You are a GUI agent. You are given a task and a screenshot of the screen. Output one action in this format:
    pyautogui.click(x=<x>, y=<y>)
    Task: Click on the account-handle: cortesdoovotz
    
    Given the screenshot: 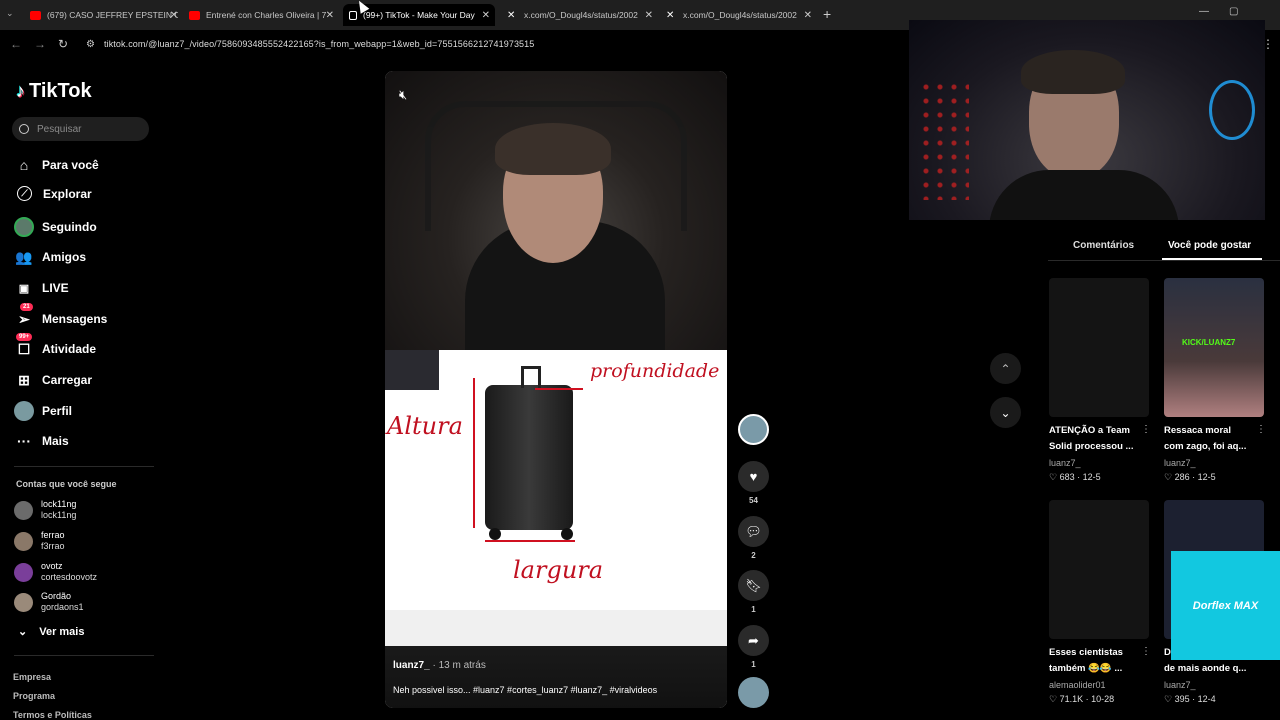 What is the action you would take?
    pyautogui.click(x=69, y=577)
    